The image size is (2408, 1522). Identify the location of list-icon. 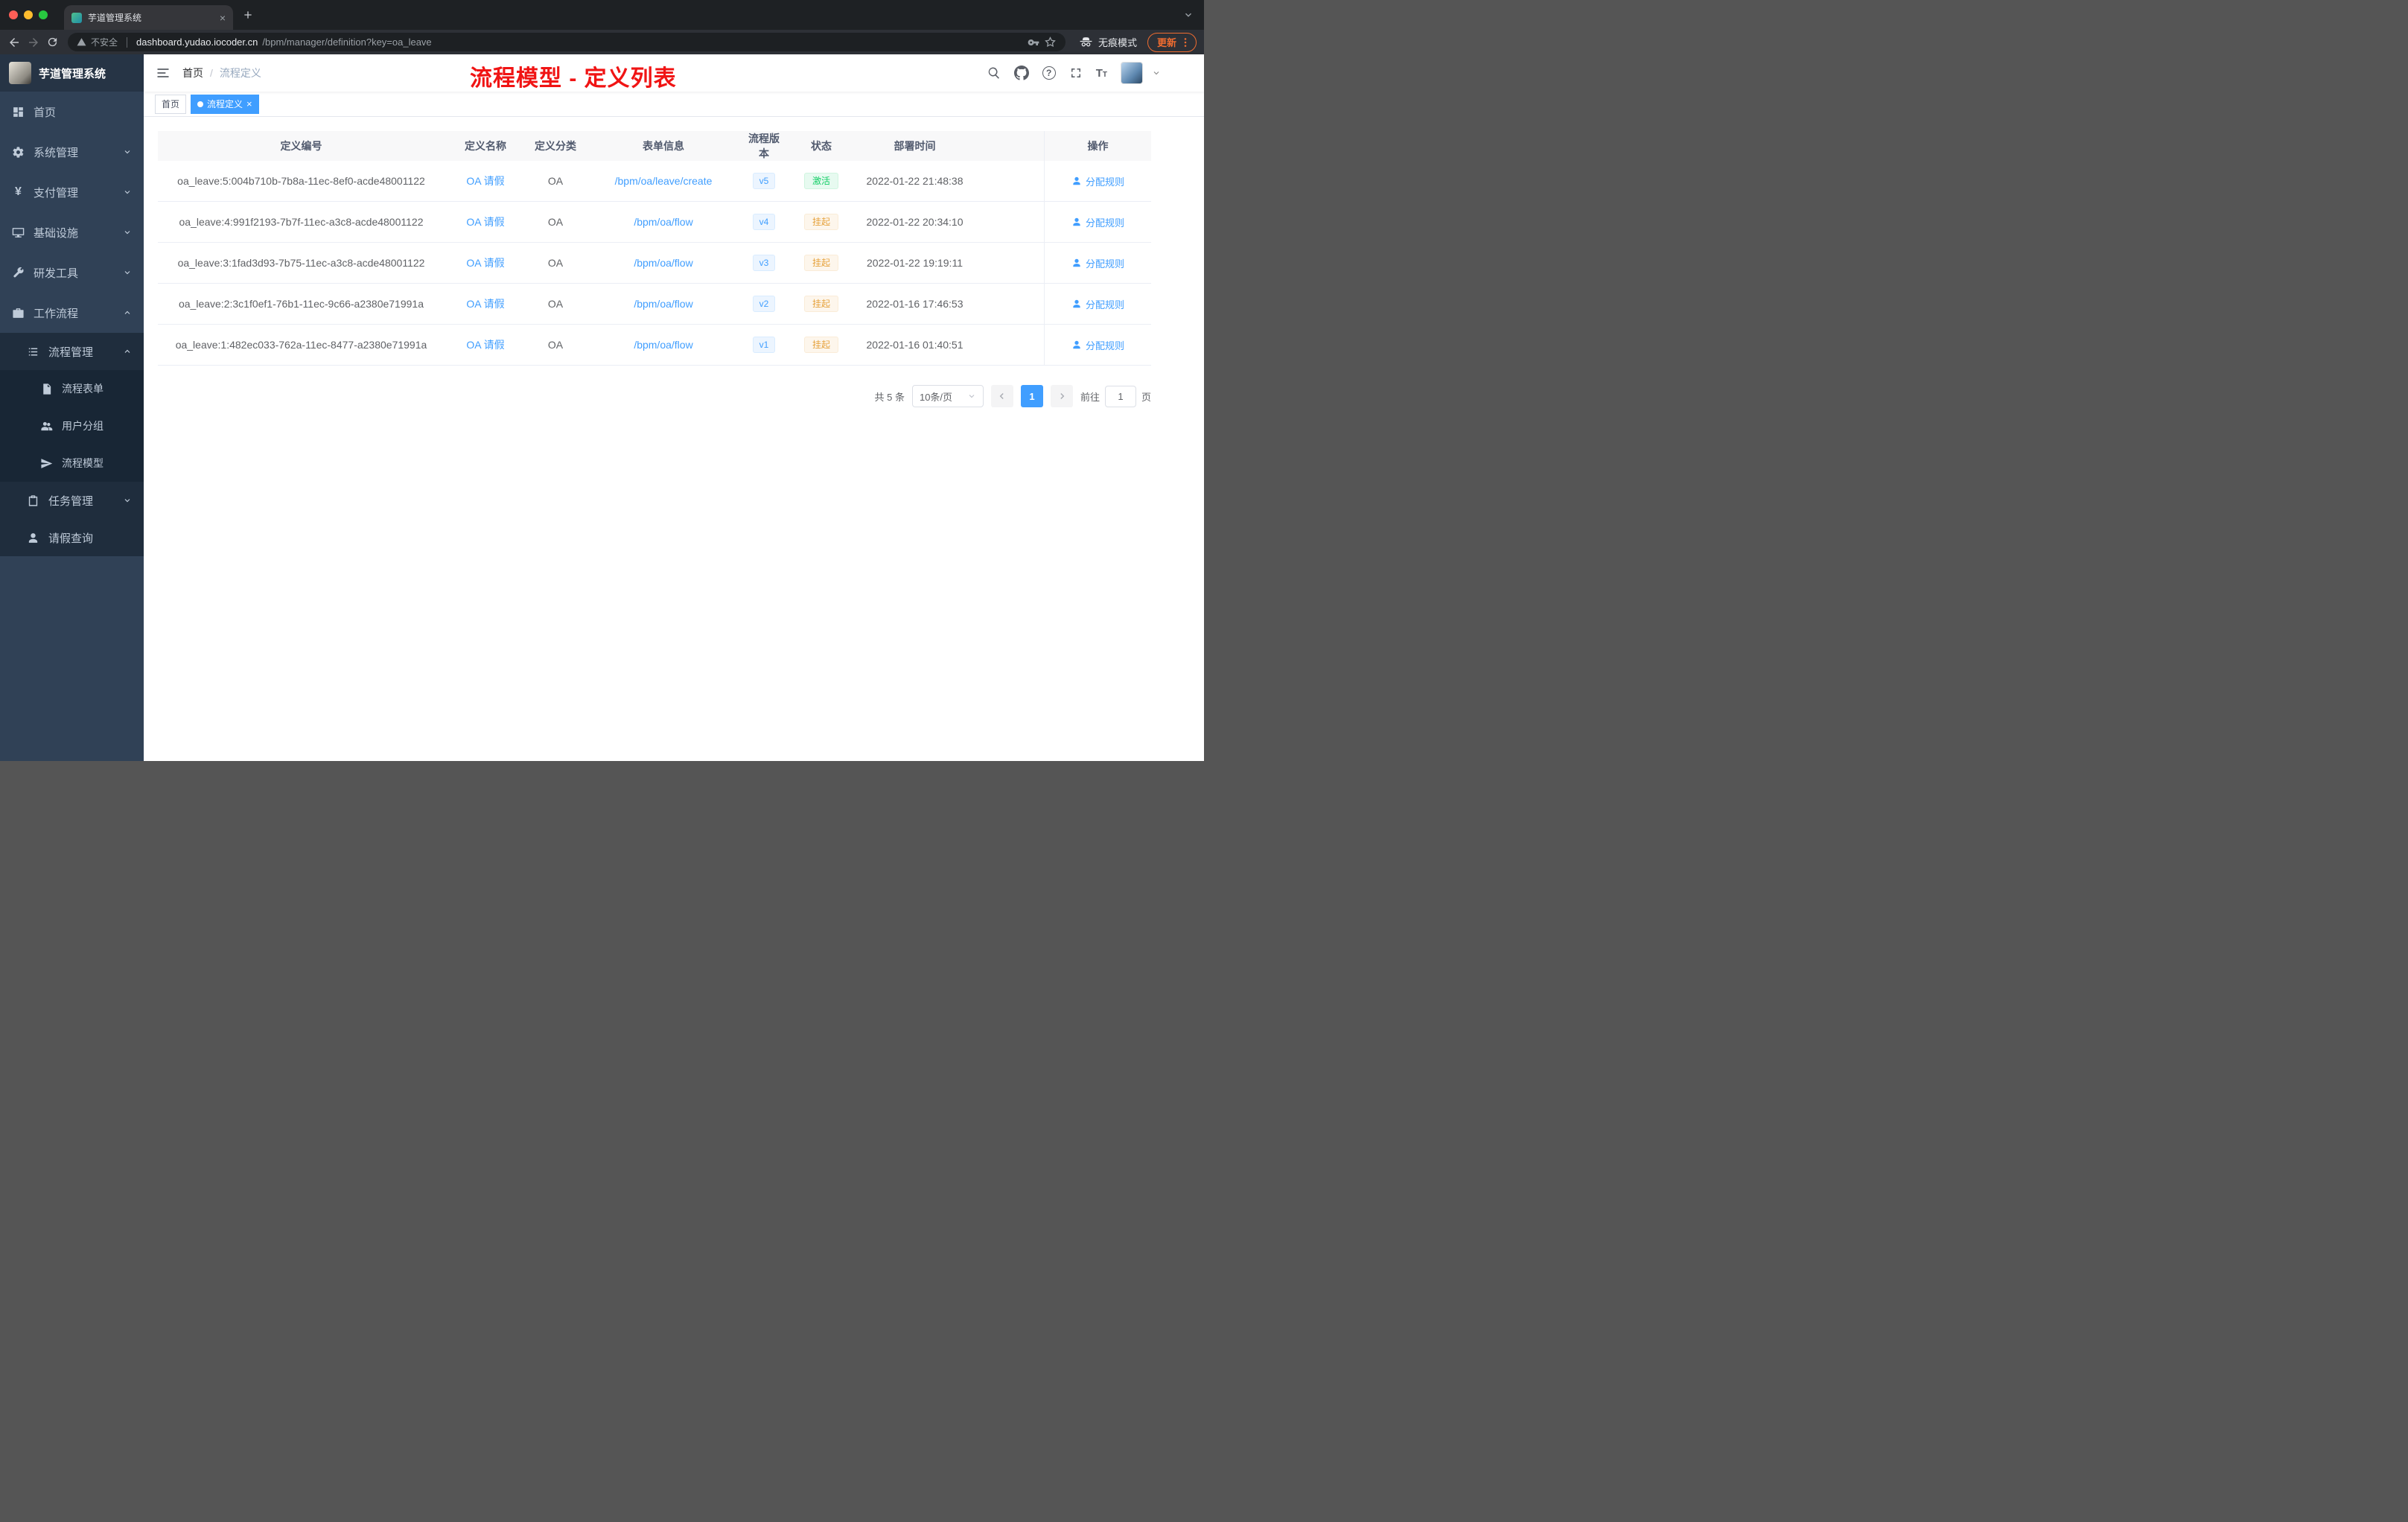
(33, 352).